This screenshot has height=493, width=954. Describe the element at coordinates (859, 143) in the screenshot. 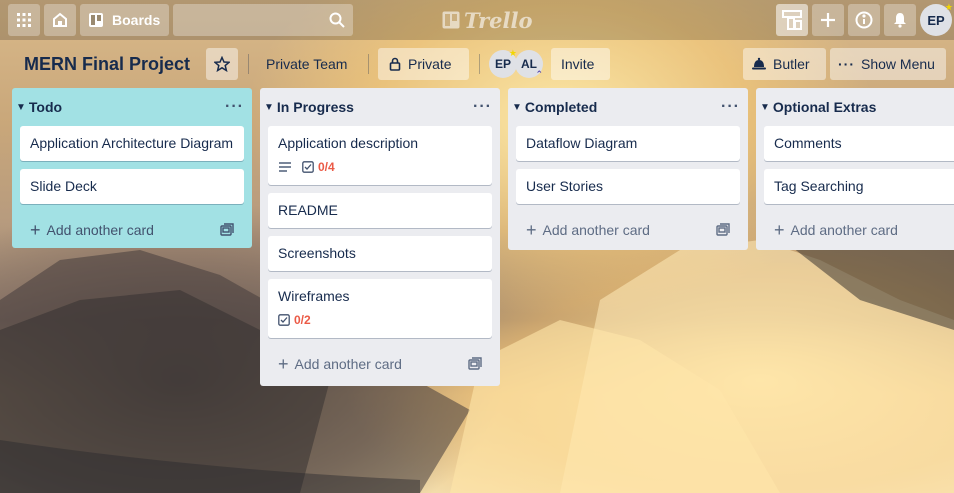

I see `card: Comments` at that location.